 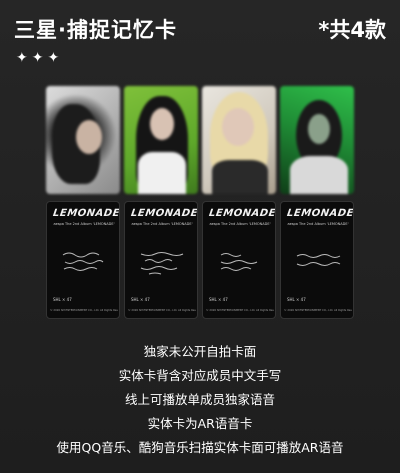 I want to click on feature-item: 实体卡背含对应成员中文手写, so click(x=200, y=375).